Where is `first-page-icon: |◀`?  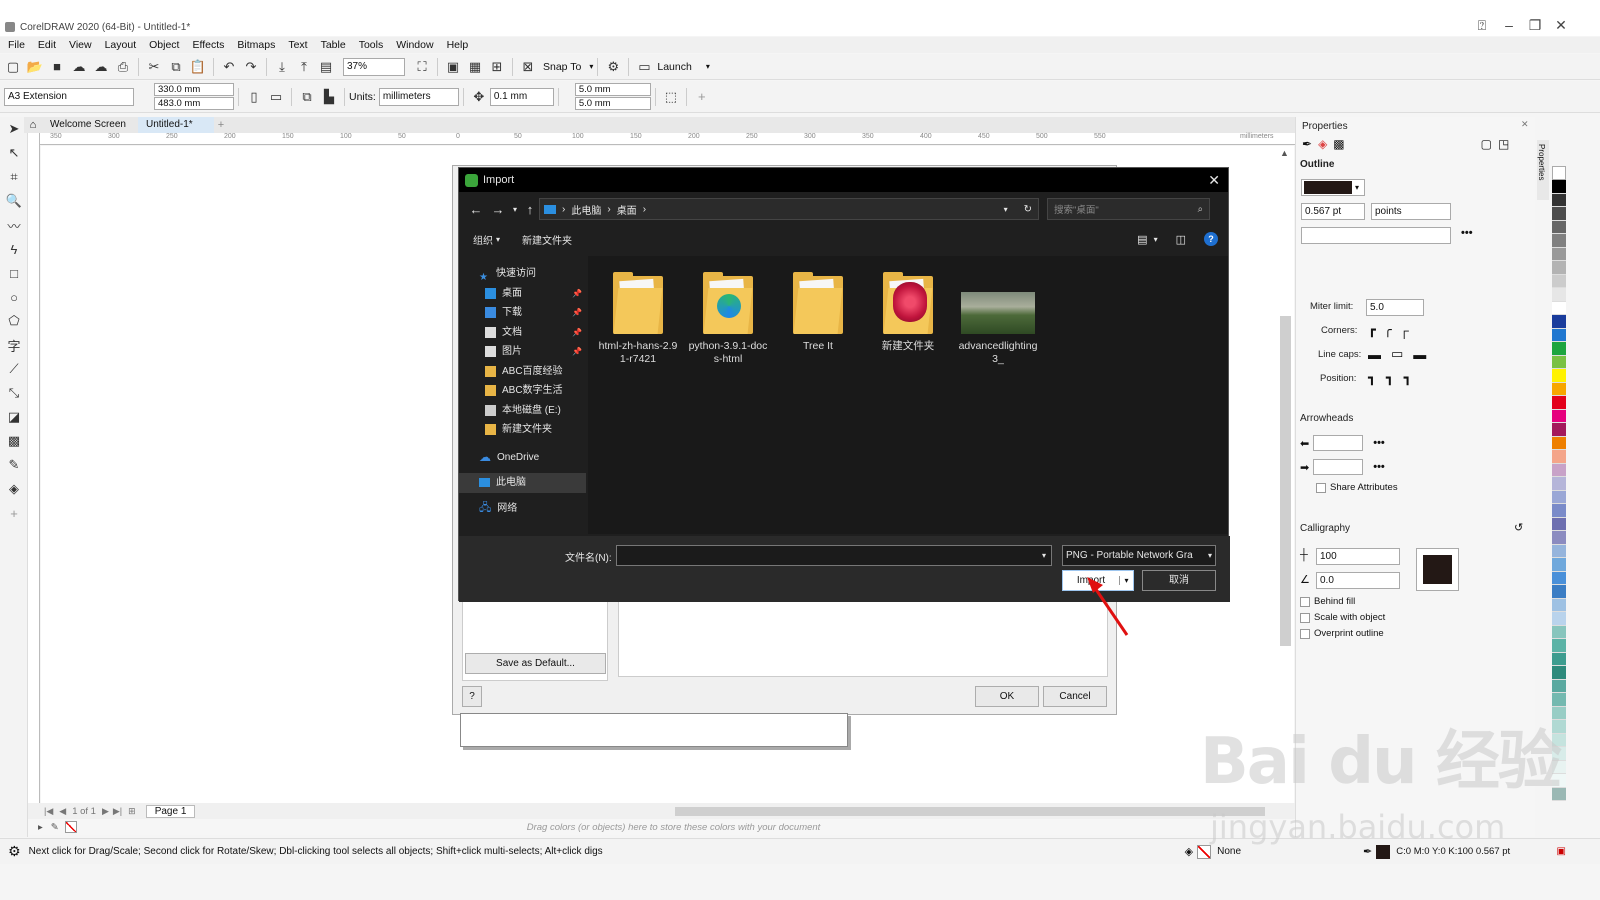 first-page-icon: |◀ is located at coordinates (48, 811).